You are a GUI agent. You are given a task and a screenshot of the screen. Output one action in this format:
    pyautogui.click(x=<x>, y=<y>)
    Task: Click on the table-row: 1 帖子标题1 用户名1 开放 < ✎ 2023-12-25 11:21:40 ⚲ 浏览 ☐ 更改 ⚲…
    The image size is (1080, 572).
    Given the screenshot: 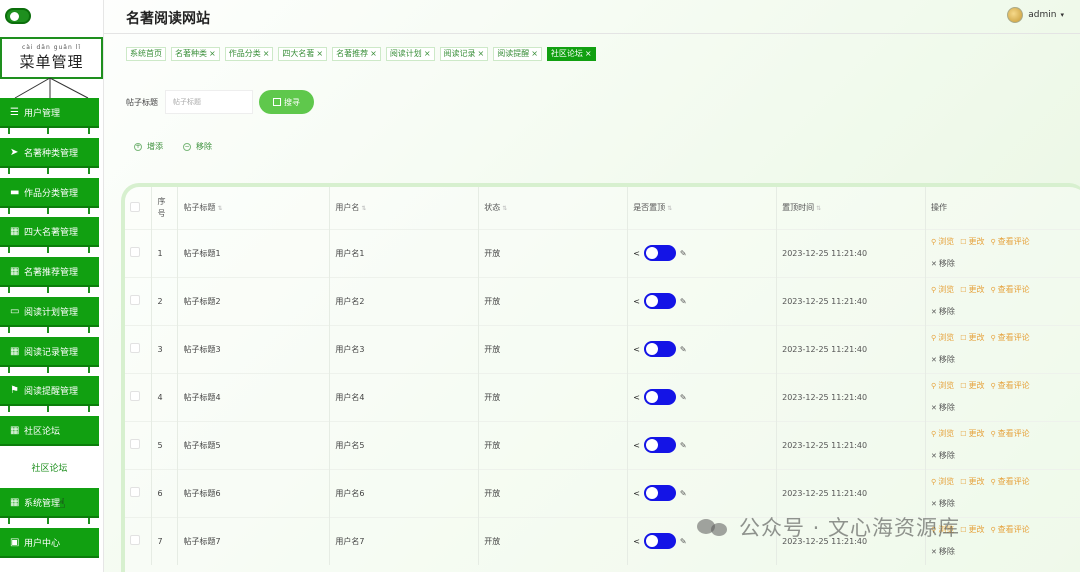 What is the action you would take?
    pyautogui.click(x=602, y=252)
    